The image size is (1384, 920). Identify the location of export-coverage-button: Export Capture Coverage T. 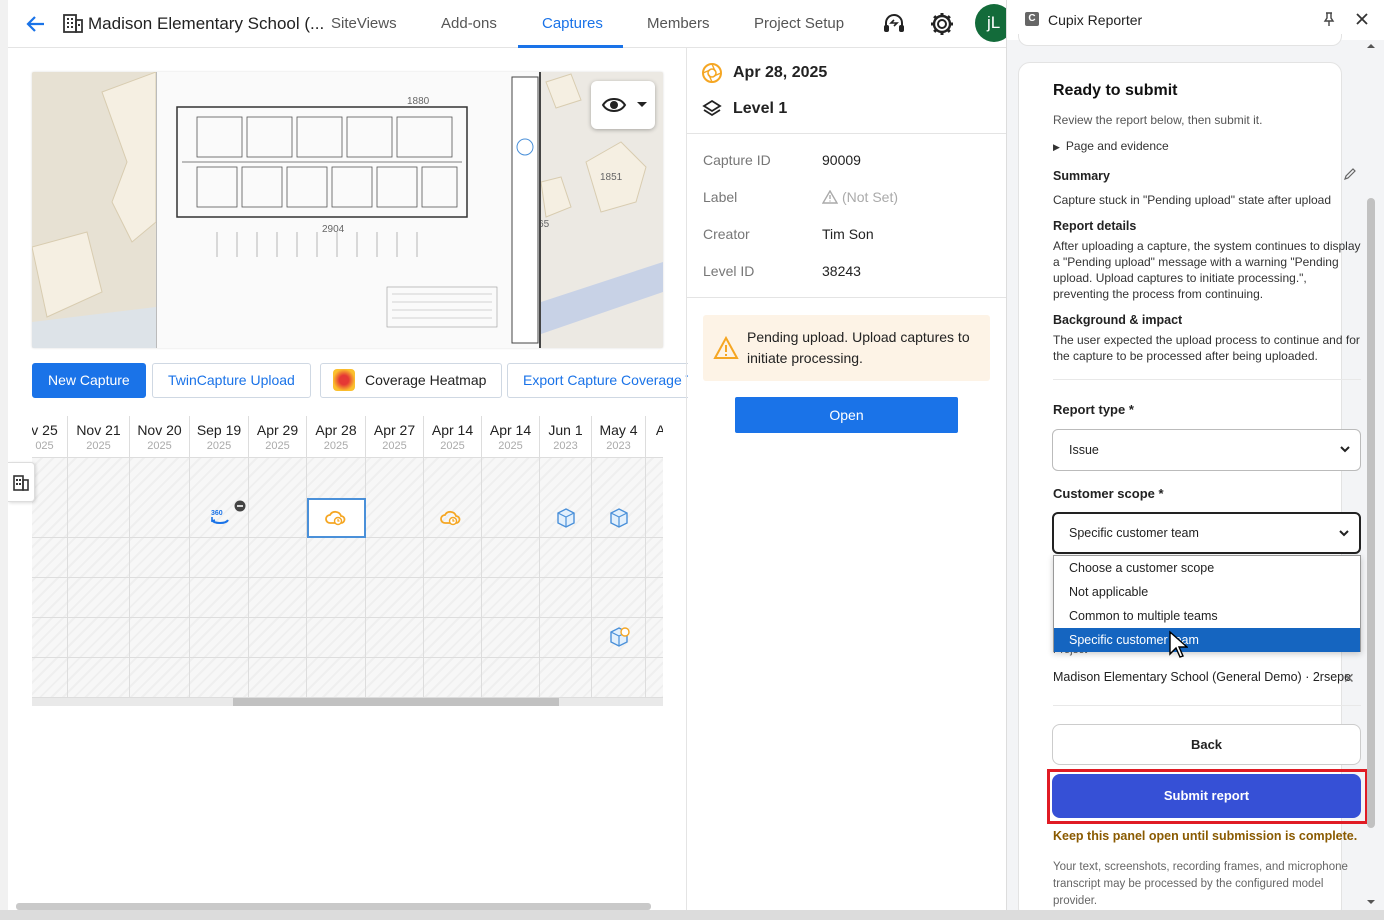
(597, 380).